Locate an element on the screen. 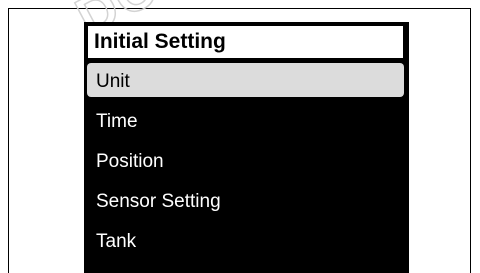 This screenshot has width=480, height=273. menu-item-label: Tank is located at coordinates (116, 241).